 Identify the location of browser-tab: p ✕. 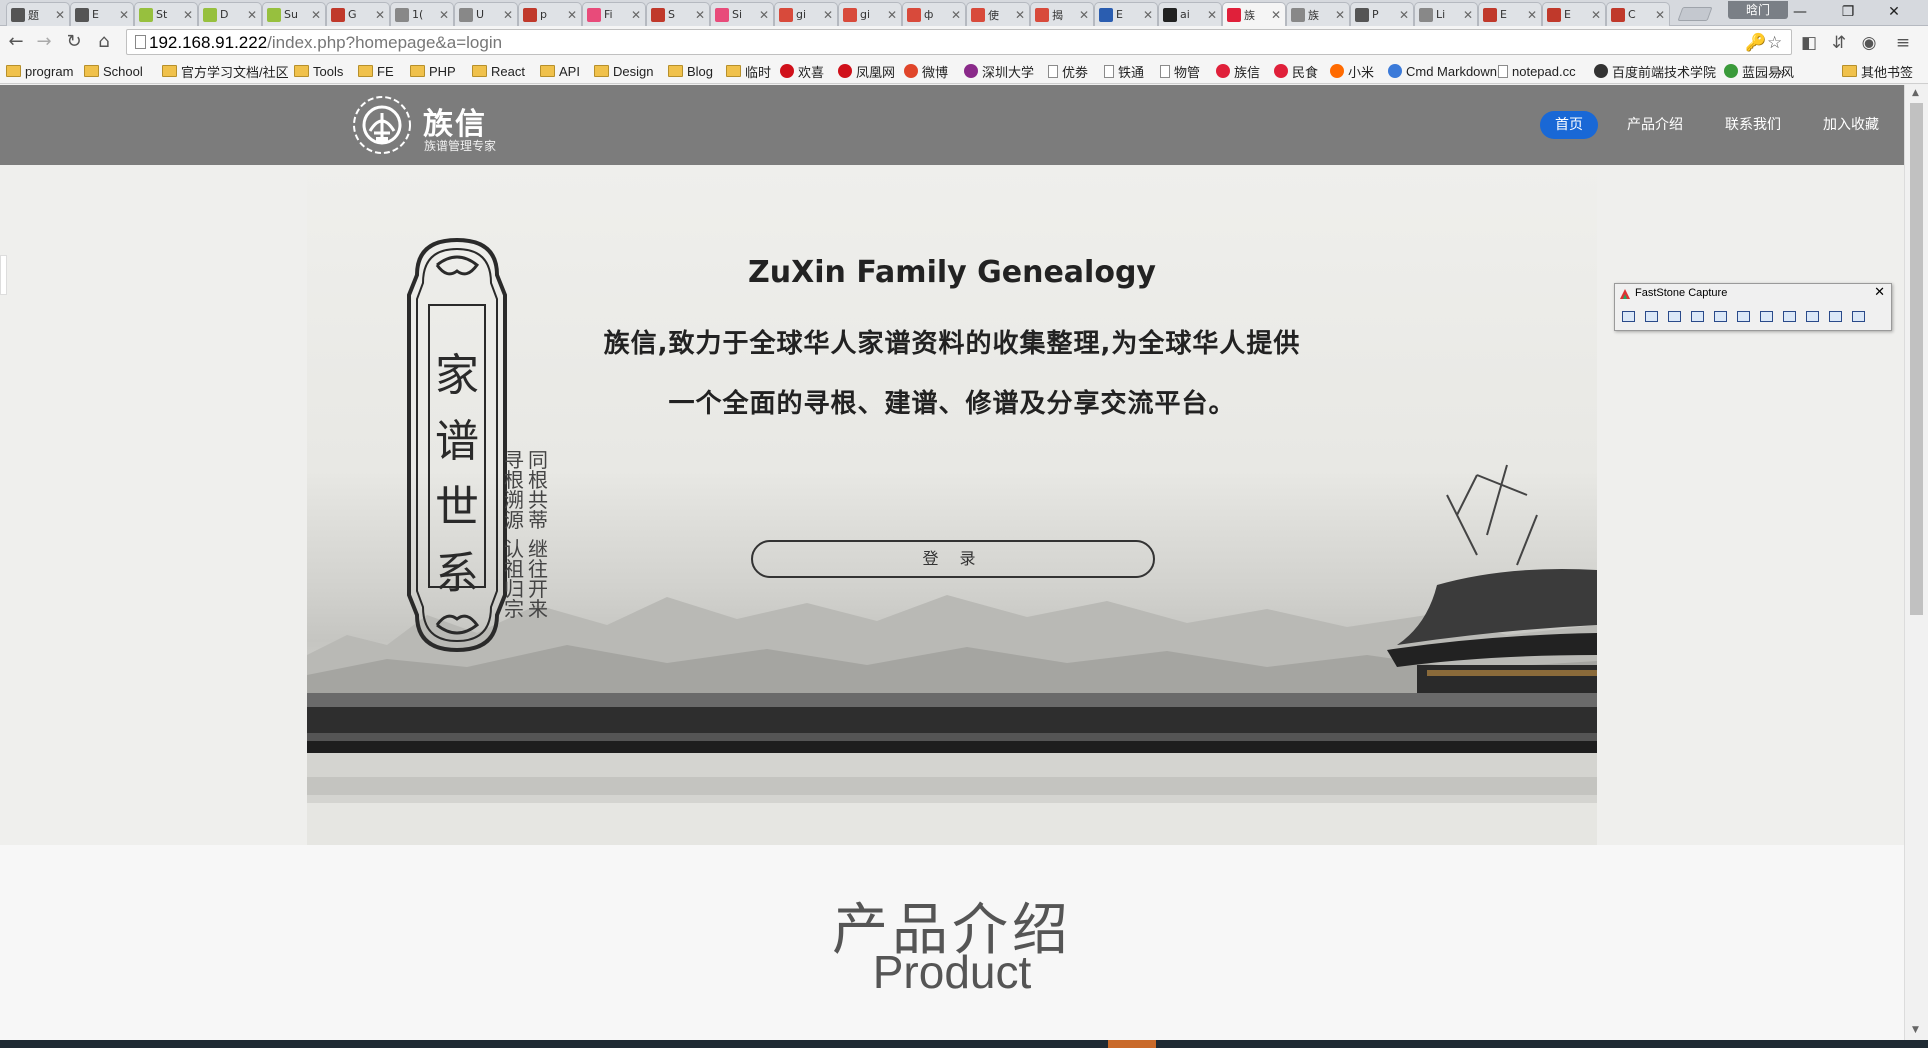
(550, 14).